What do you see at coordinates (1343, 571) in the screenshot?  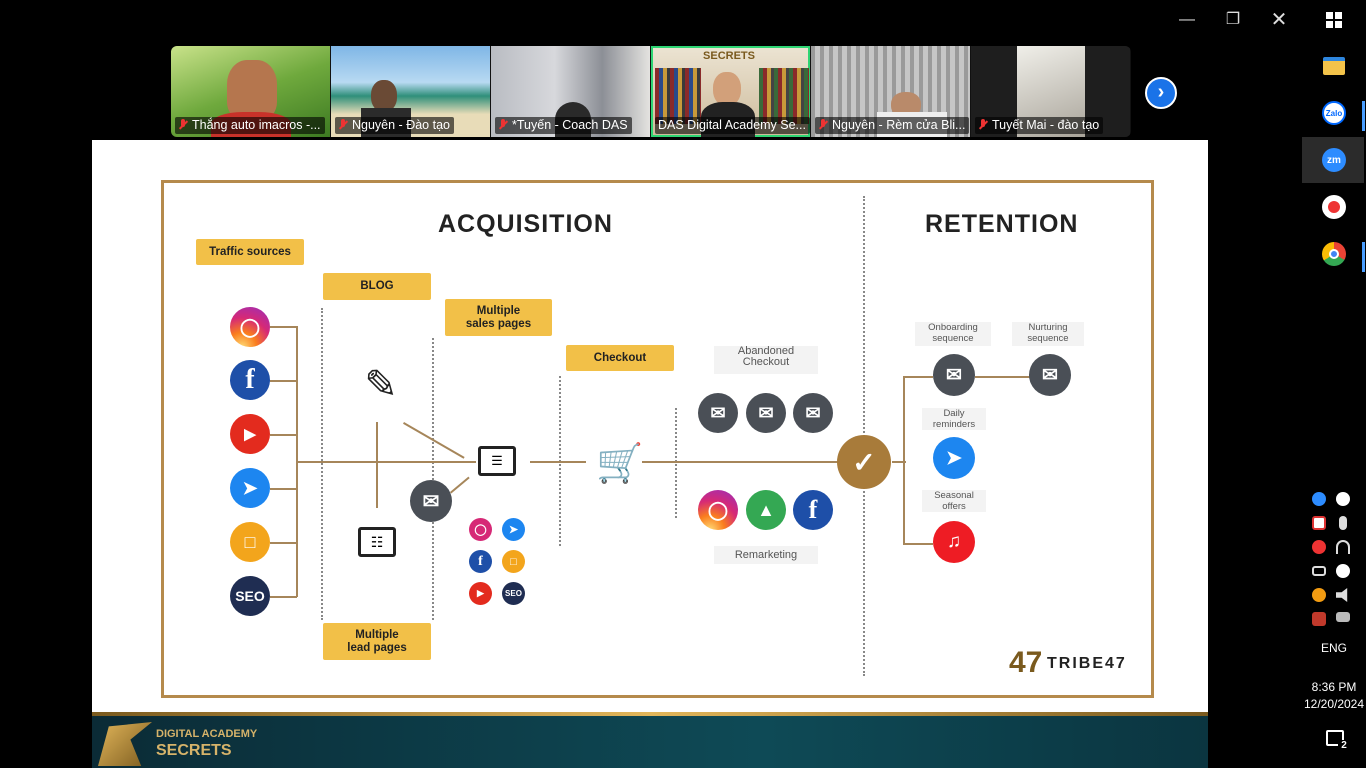 I see `record-tray-icon` at bounding box center [1343, 571].